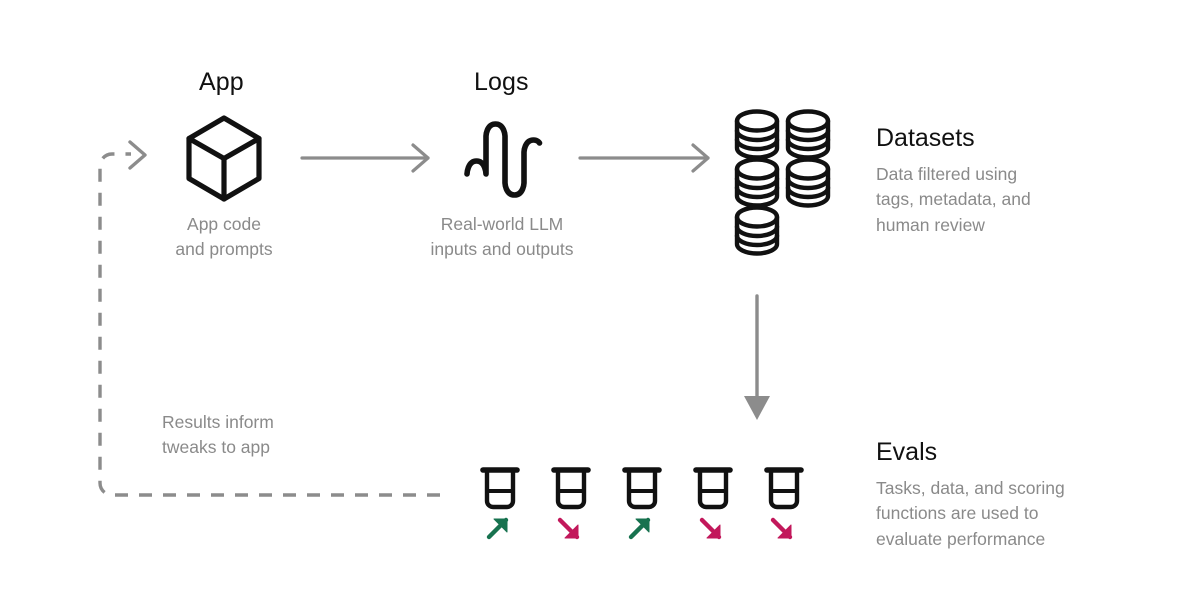 The width and height of the screenshot is (1200, 613). What do you see at coordinates (644, 158) in the screenshot?
I see `arrow-logs-to-datasets` at bounding box center [644, 158].